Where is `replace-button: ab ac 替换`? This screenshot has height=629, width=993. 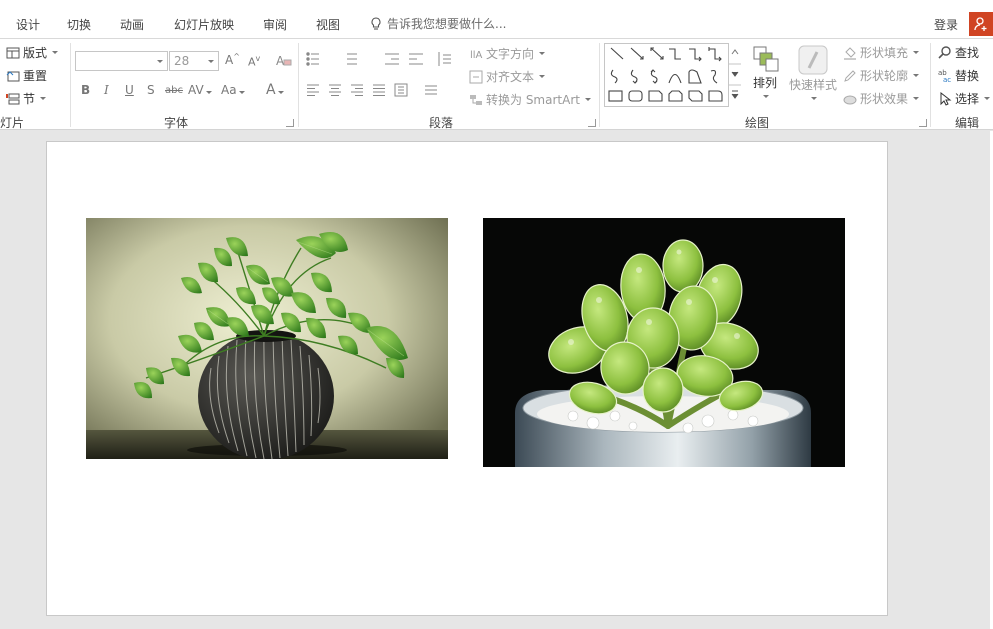
replace-button: ab ac 替换 is located at coordinates (958, 75).